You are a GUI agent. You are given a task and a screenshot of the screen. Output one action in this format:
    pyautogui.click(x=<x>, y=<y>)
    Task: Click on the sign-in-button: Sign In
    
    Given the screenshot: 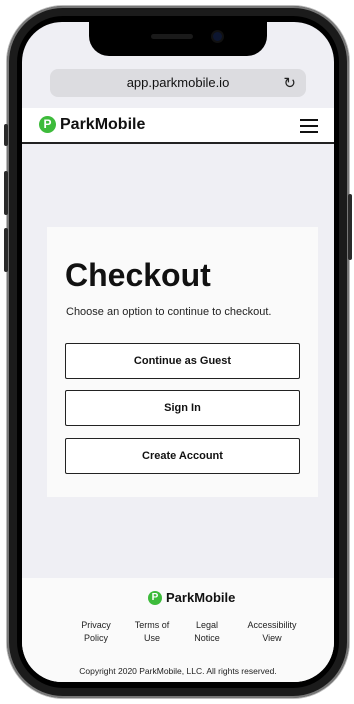 What is the action you would take?
    pyautogui.click(x=182, y=408)
    